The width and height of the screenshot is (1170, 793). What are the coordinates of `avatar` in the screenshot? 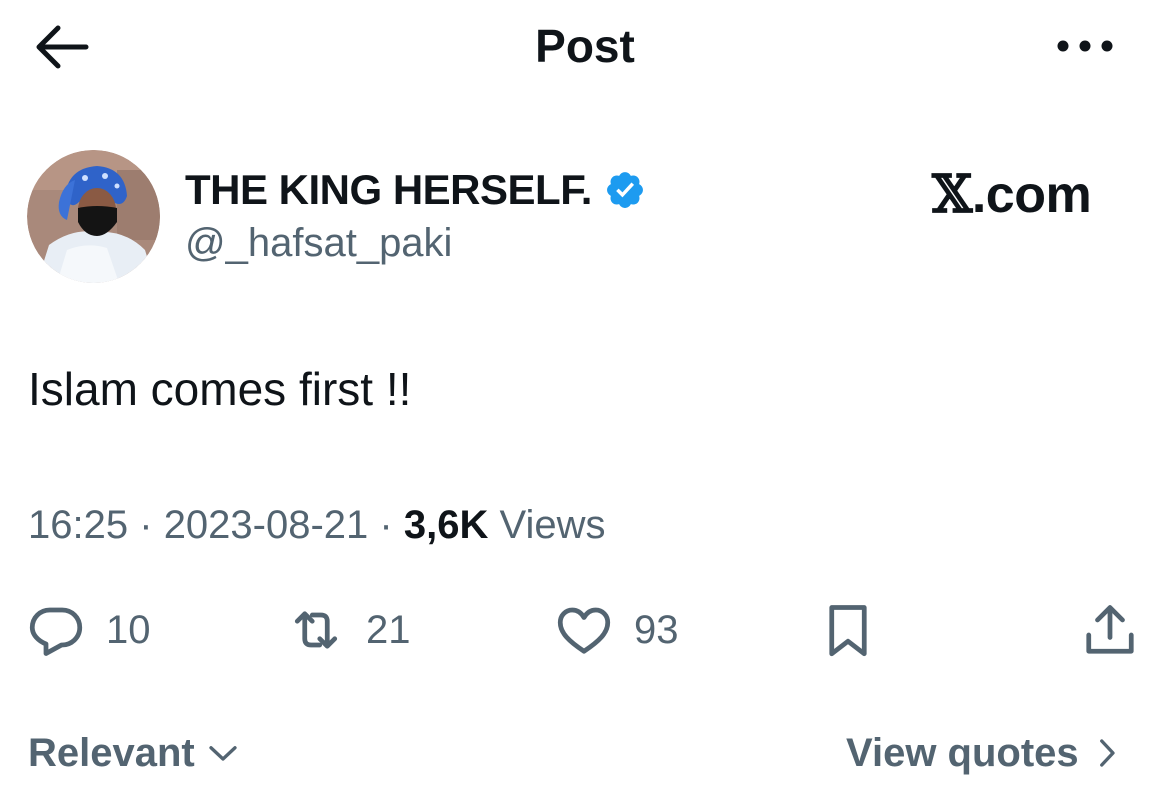 It's located at (93, 216).